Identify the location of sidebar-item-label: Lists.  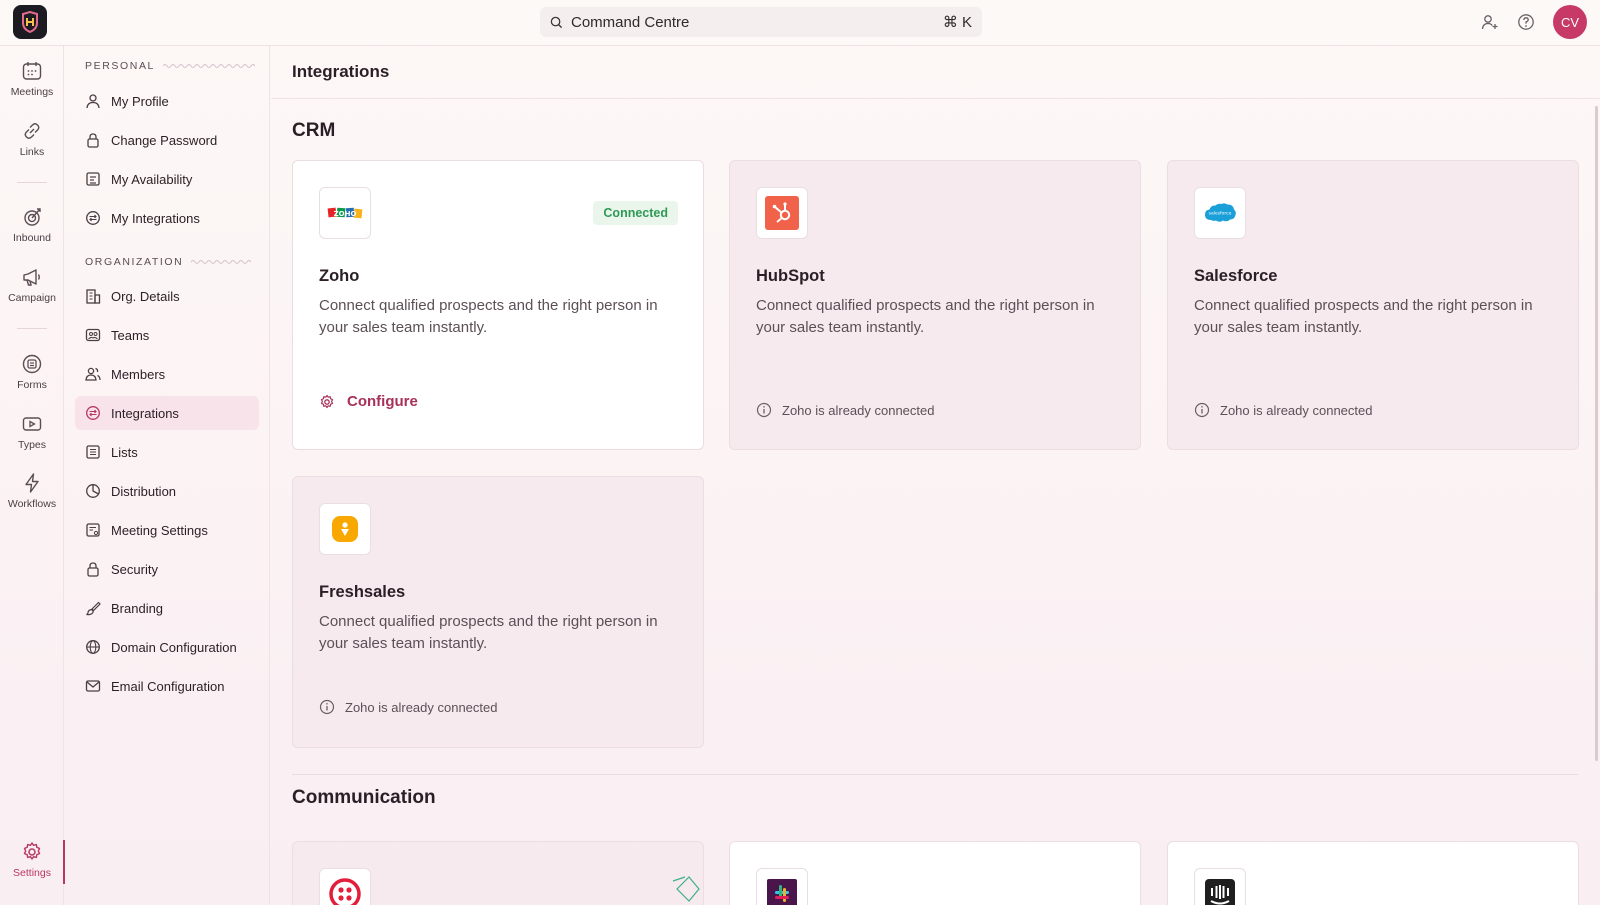
(124, 452).